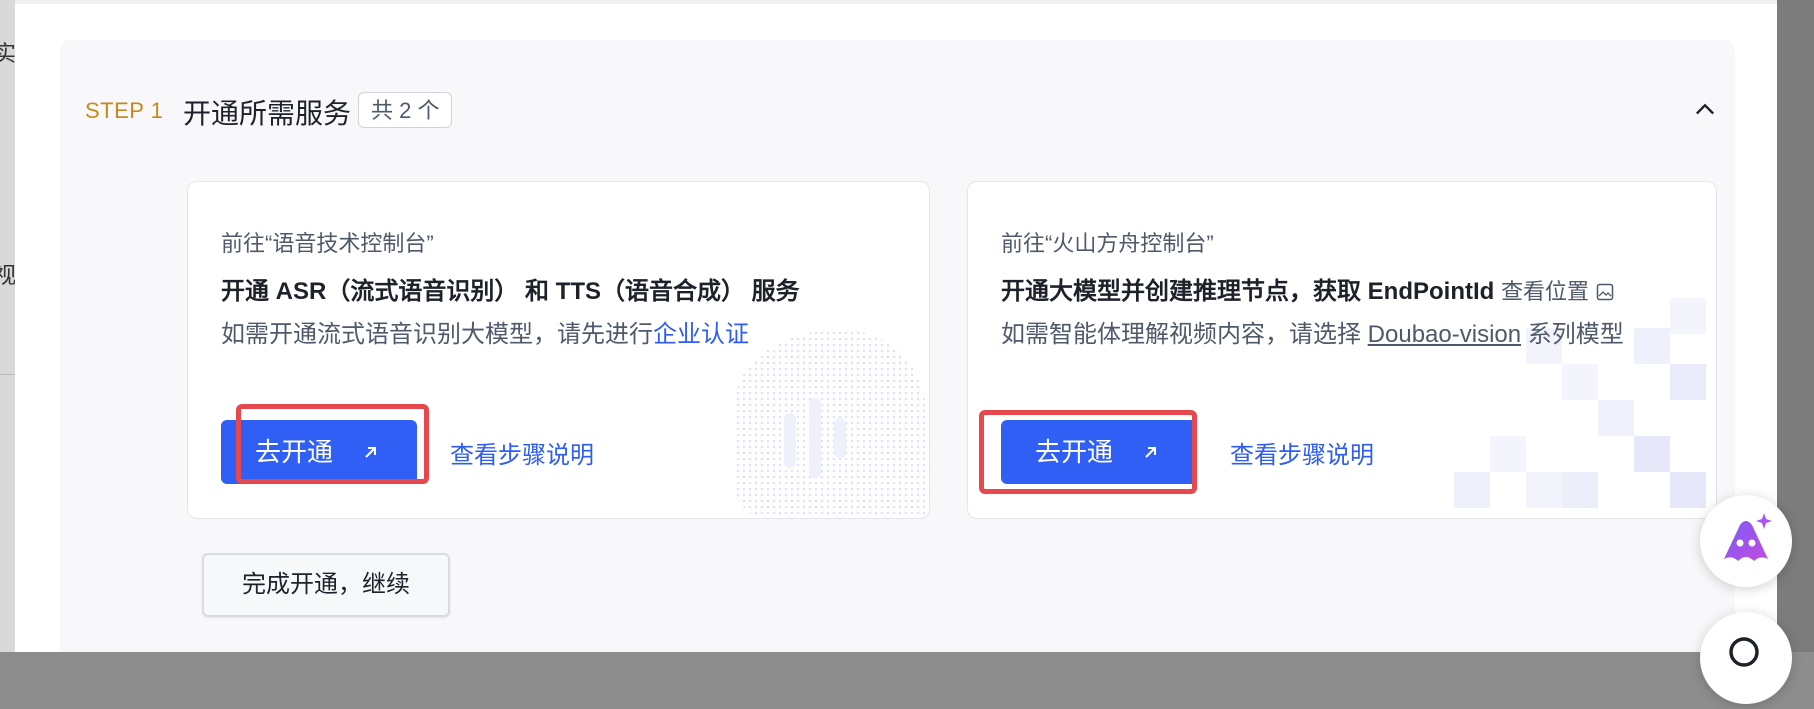 This screenshot has width=1814, height=709. What do you see at coordinates (701, 334) in the screenshot?
I see `enterprise-auth-link: 企业认证` at bounding box center [701, 334].